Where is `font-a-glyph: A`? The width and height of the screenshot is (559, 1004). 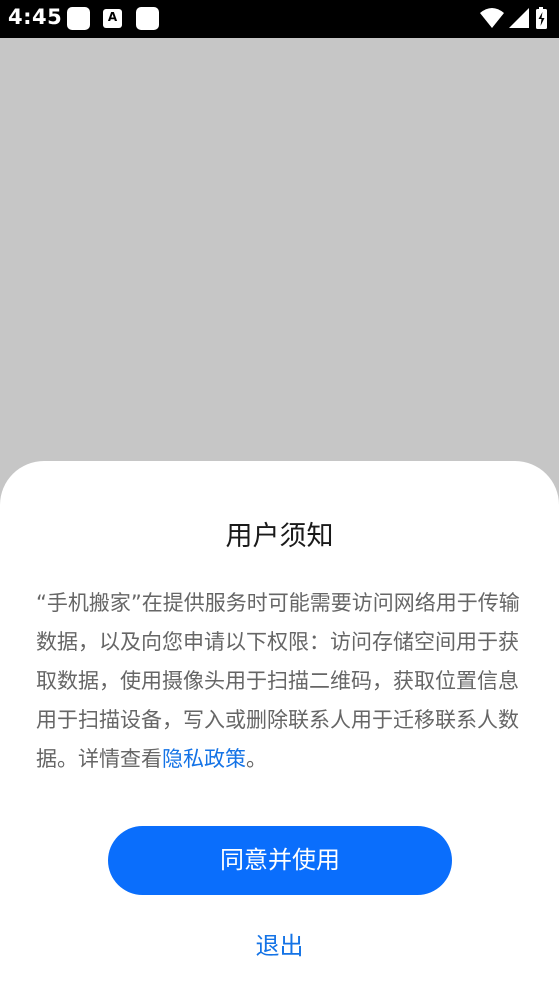
font-a-glyph: A is located at coordinates (112, 17).